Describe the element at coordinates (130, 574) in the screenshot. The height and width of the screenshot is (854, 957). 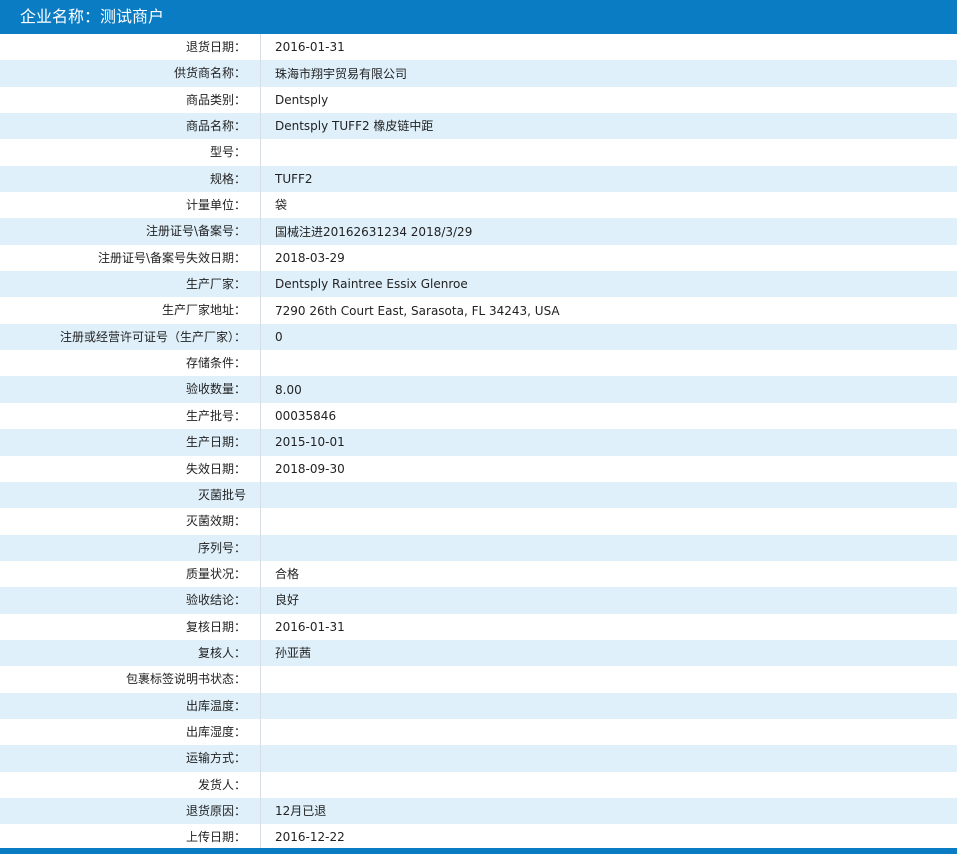
I see `row-label: 质量状况：` at that location.